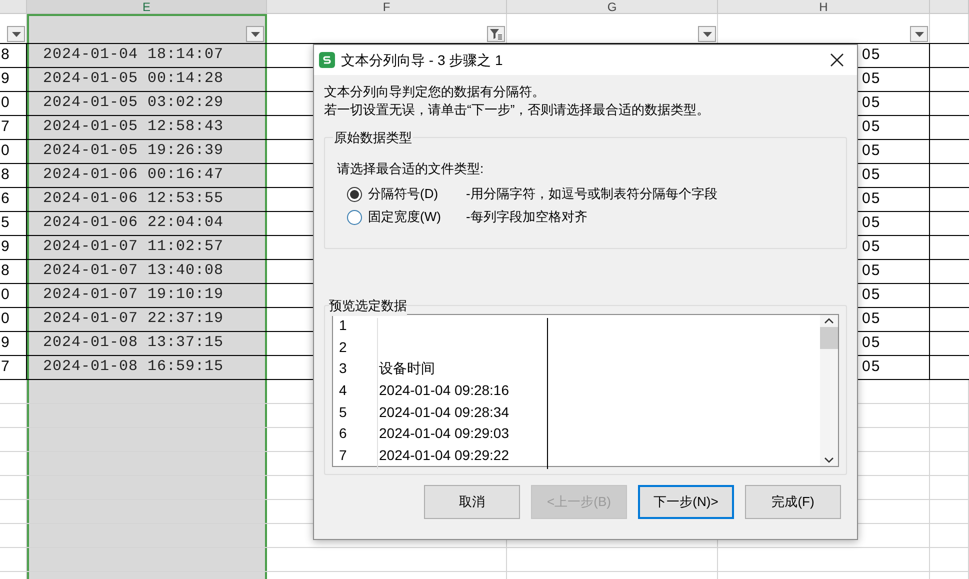  I want to click on table-cell-text: 2024-01-08 16:59:15, so click(133, 367).